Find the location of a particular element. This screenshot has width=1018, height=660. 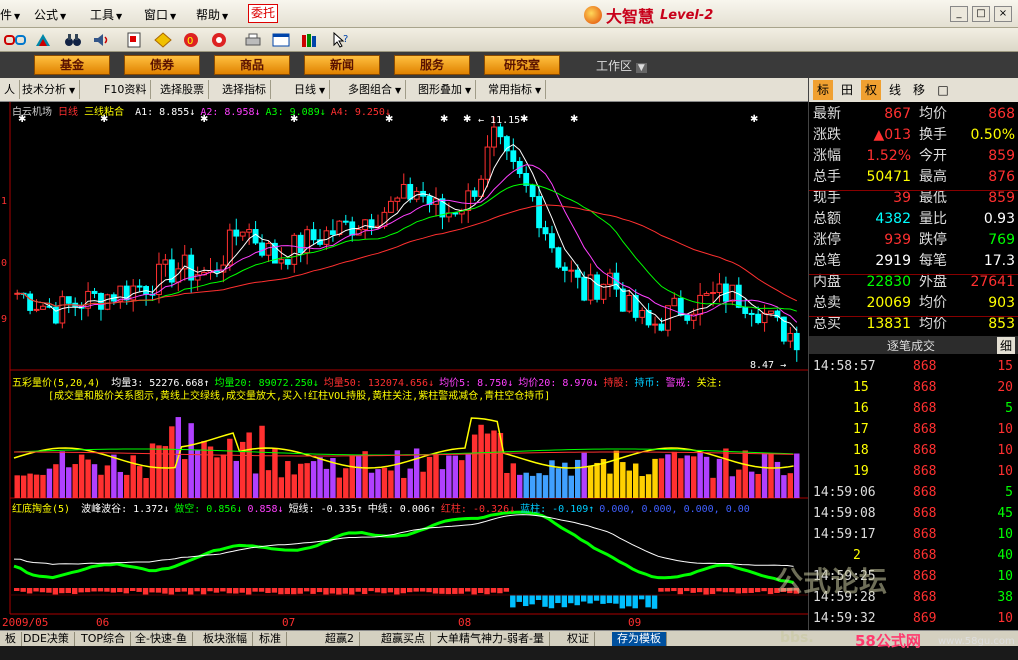

quote-key: 涨停 is located at coordinates (827, 240).